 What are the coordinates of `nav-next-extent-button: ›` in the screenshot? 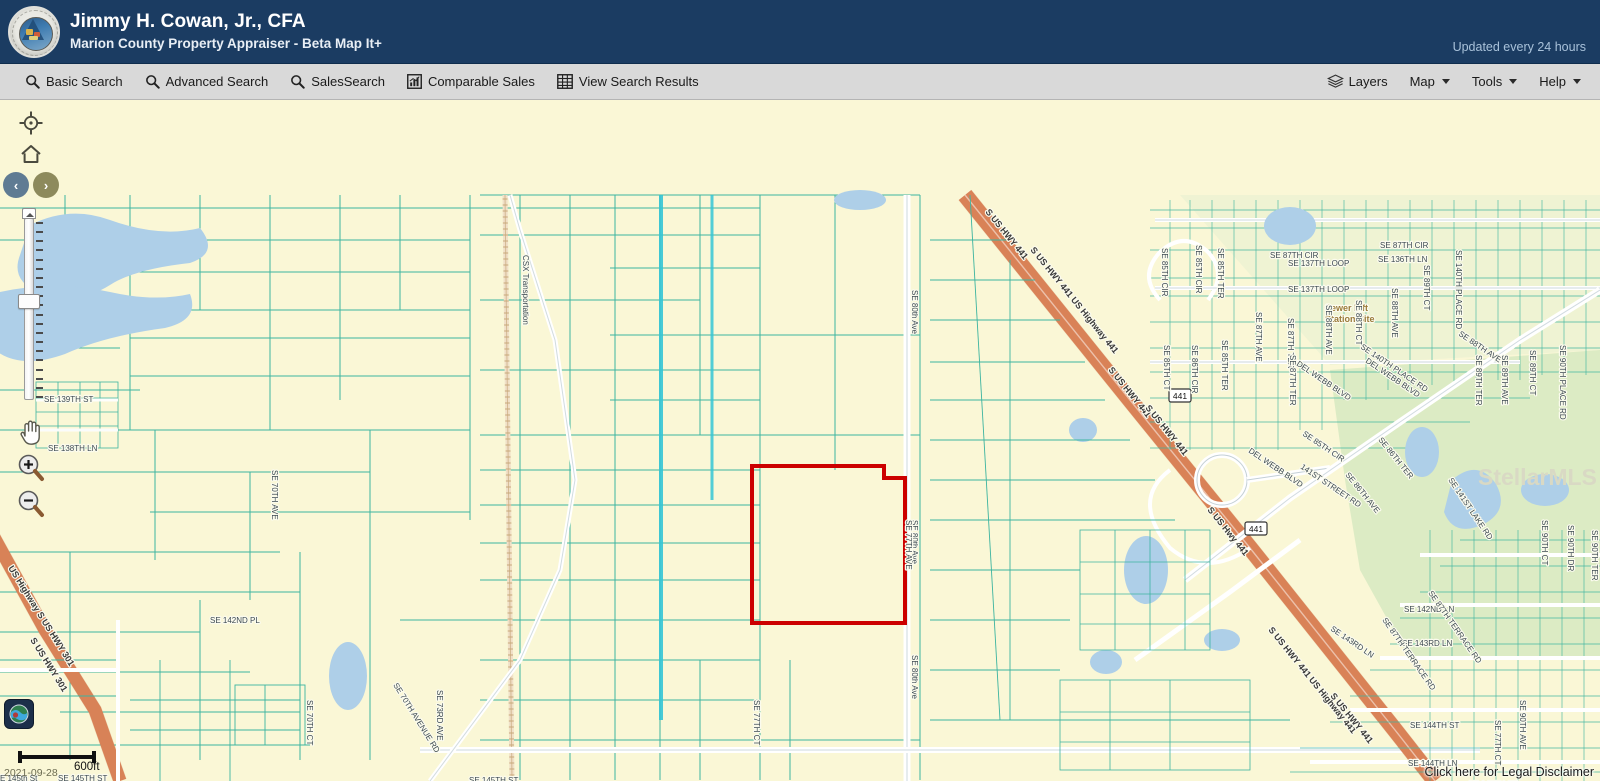 It's located at (46, 185).